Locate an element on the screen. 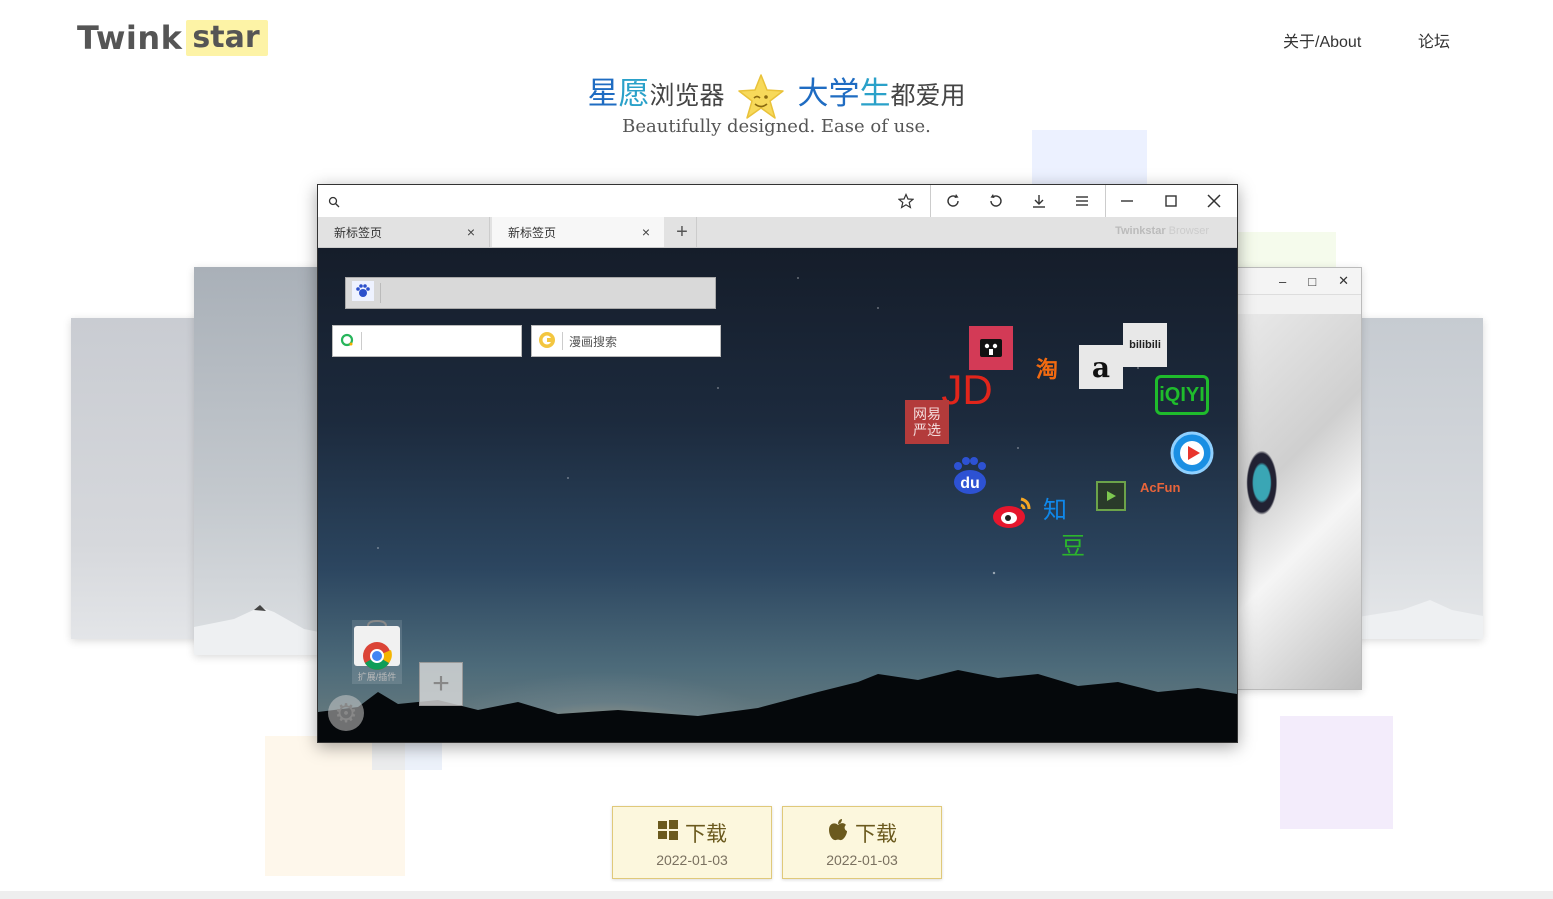 The width and height of the screenshot is (1553, 899). browser-brand: Twinkstar Browser is located at coordinates (1162, 231).